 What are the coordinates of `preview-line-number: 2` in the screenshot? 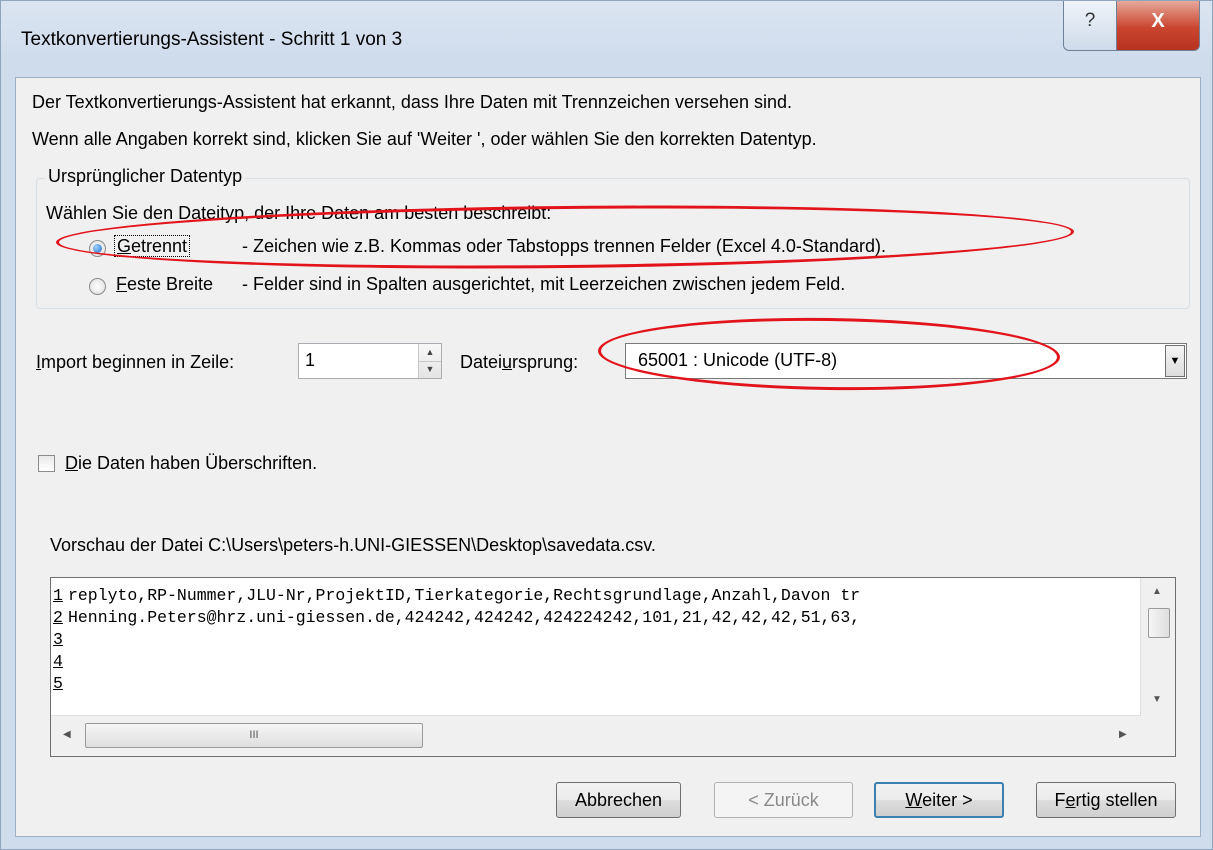 It's located at (58, 617).